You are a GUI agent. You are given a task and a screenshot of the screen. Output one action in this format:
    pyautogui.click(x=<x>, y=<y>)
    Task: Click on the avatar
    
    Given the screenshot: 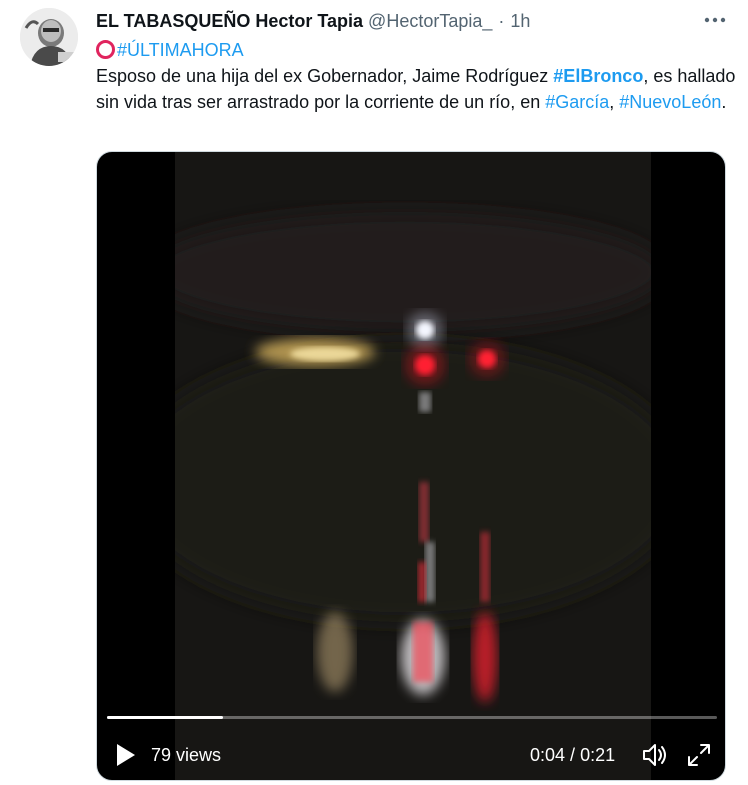 What is the action you would take?
    pyautogui.click(x=49, y=37)
    